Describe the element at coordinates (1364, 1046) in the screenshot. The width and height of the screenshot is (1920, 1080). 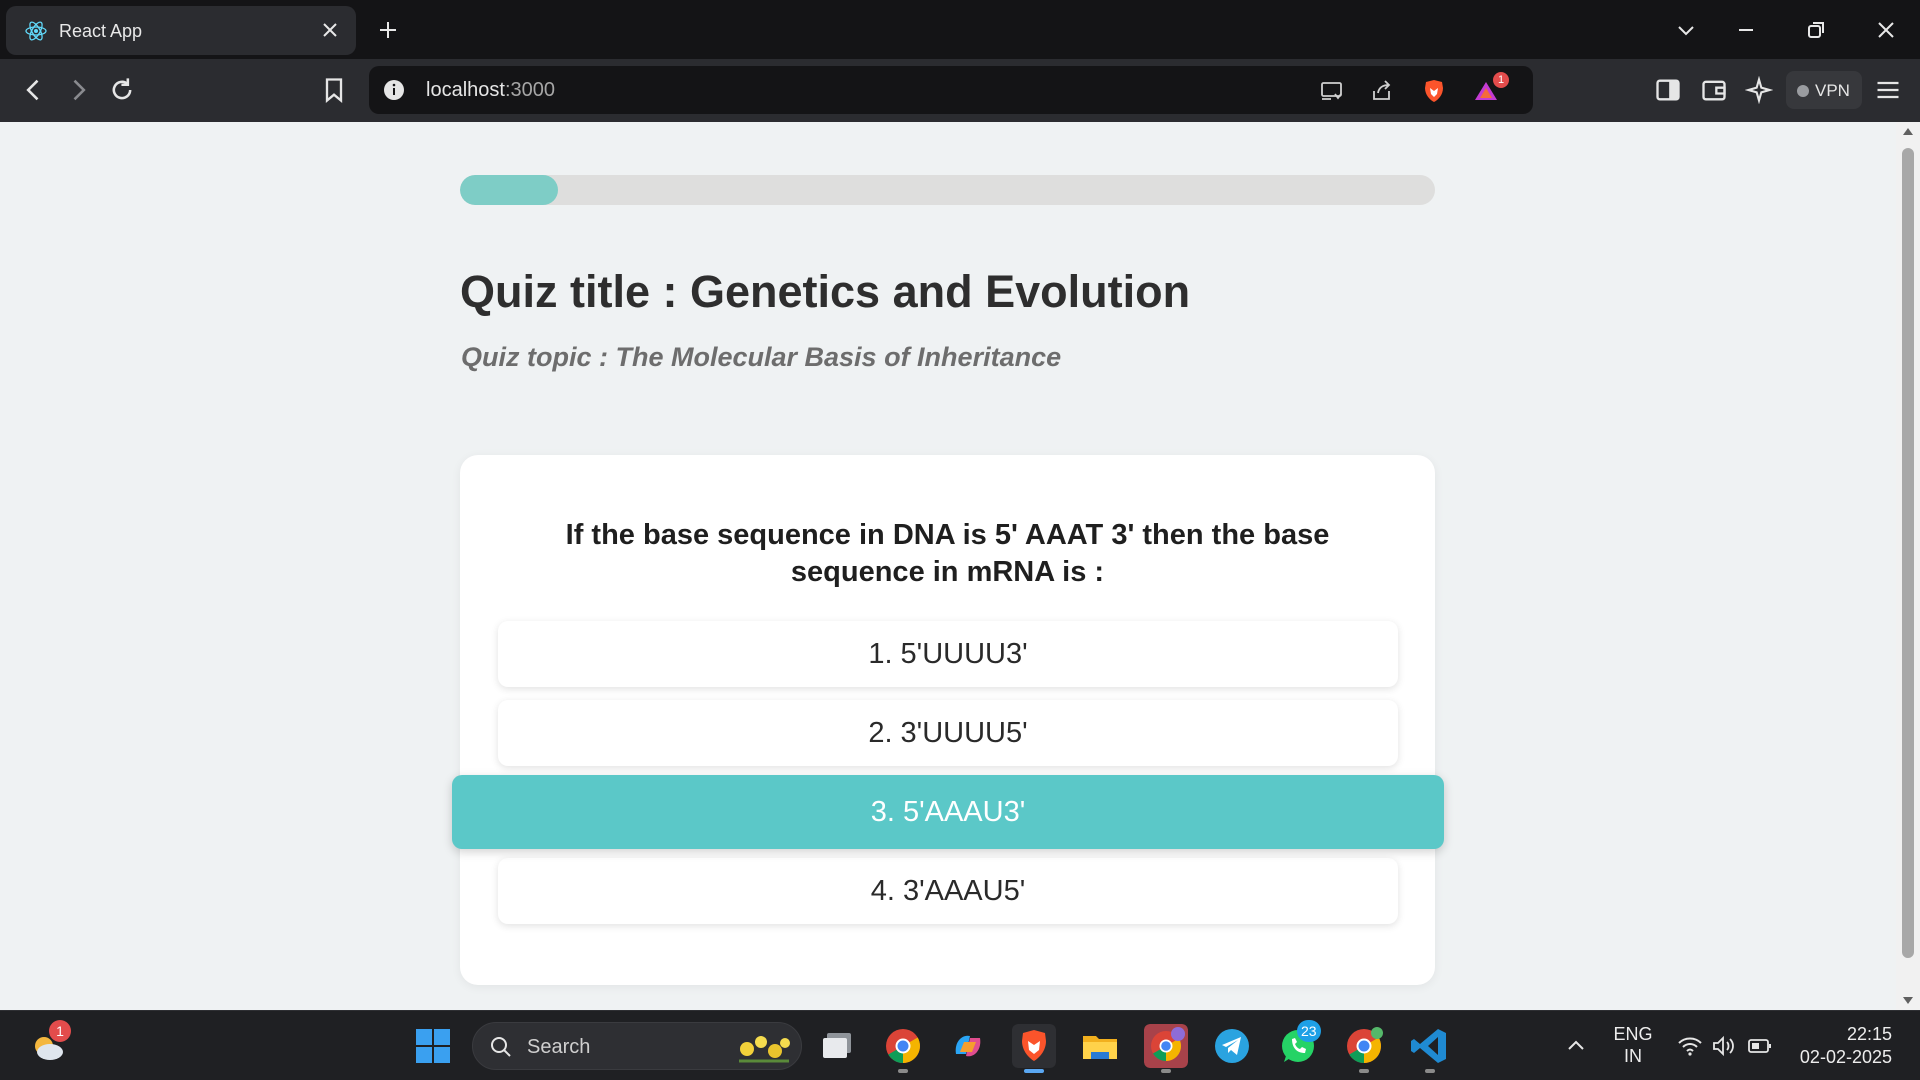
I see `chrome-canary-icon` at that location.